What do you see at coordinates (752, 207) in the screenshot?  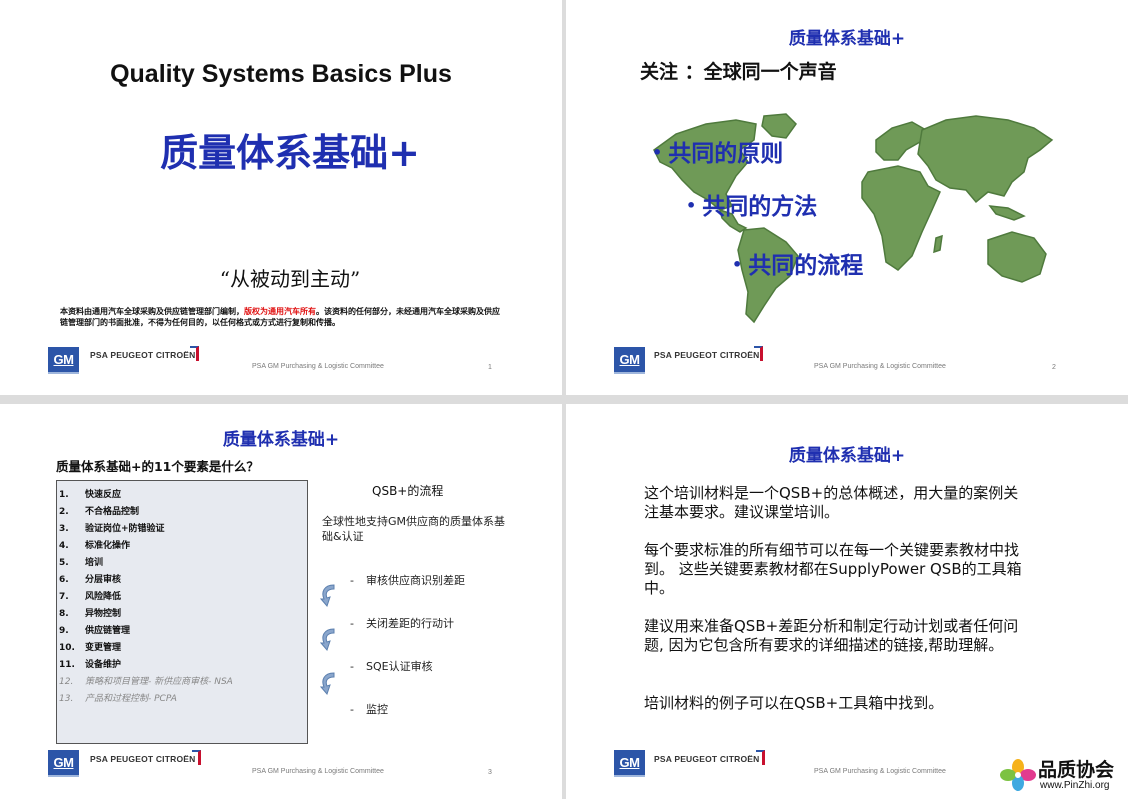 I see `bullet-methods: • 共同的方法` at bounding box center [752, 207].